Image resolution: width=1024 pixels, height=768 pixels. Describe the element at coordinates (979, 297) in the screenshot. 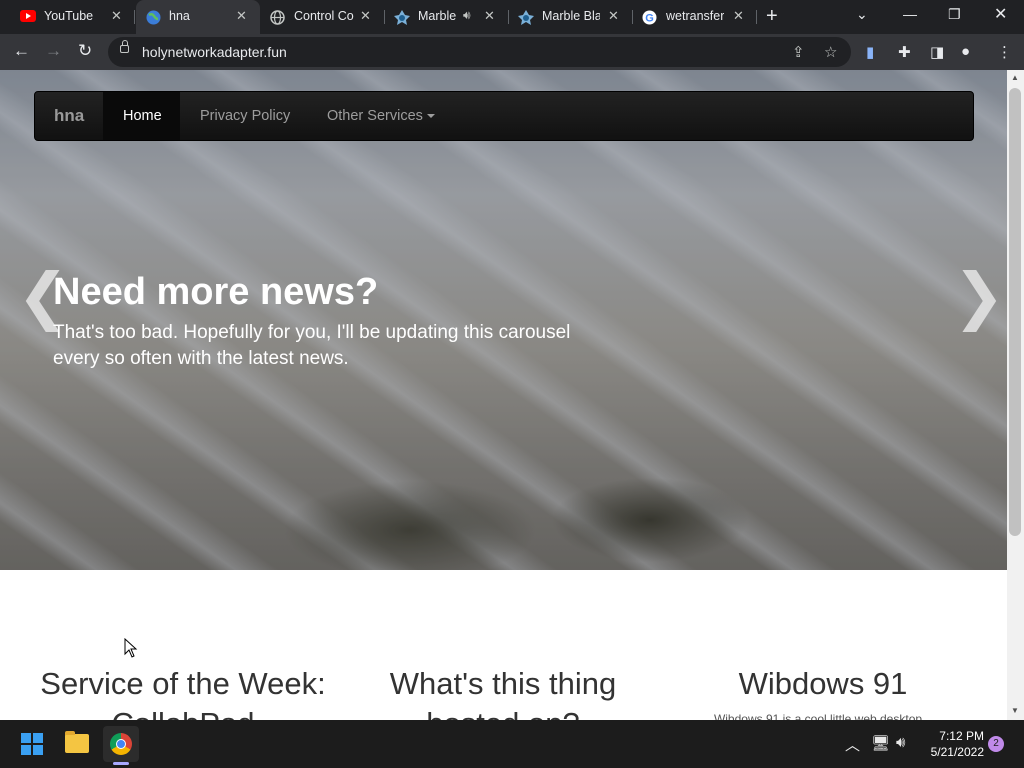

I see `carousel-next-button: ❯` at that location.